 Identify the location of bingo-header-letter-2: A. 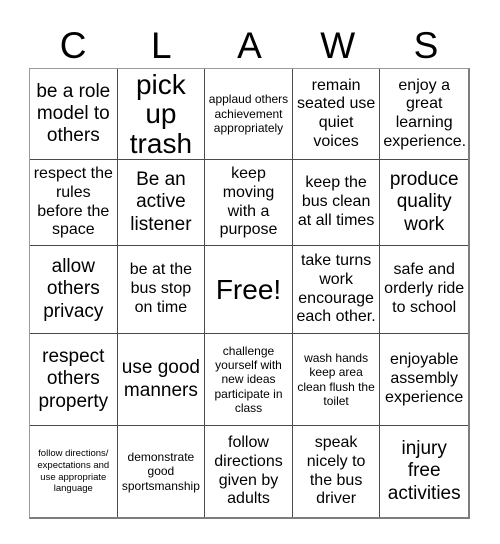
(249, 45).